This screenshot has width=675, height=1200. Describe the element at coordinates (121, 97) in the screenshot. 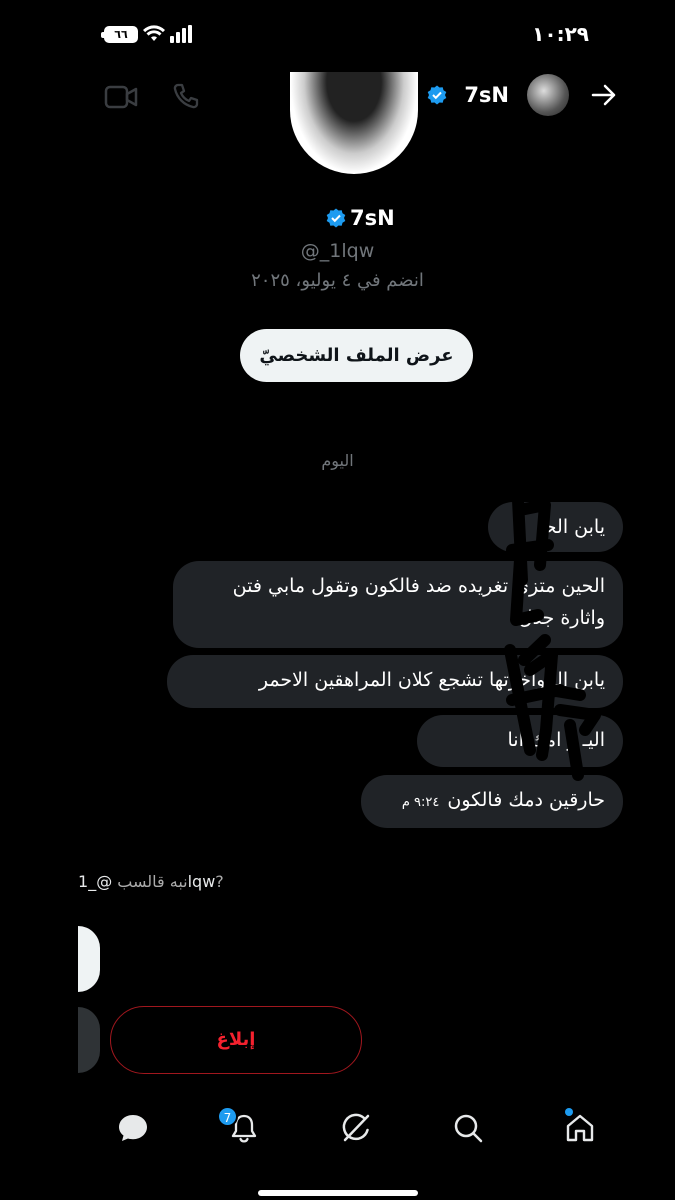

I see `video-call-icon` at that location.